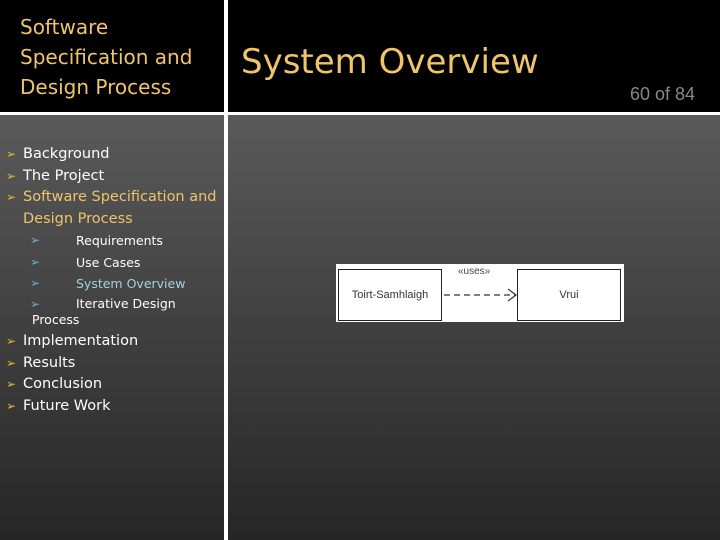 The width and height of the screenshot is (720, 540). What do you see at coordinates (390, 295) in the screenshot?
I see `component-box: Toirt-Samhlaigh` at bounding box center [390, 295].